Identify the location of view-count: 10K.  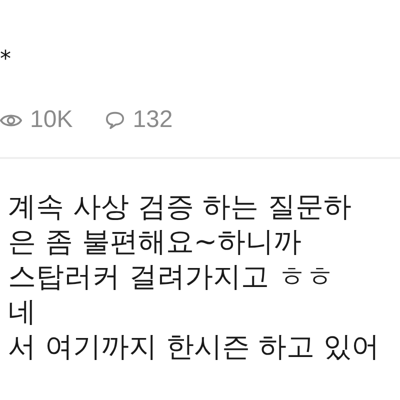
(51, 120).